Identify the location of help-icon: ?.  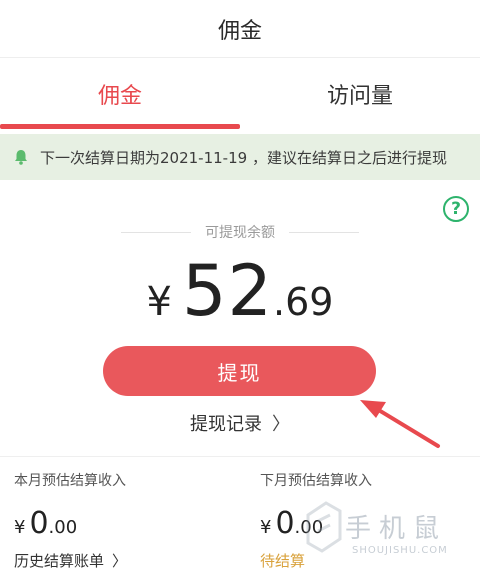
(456, 209).